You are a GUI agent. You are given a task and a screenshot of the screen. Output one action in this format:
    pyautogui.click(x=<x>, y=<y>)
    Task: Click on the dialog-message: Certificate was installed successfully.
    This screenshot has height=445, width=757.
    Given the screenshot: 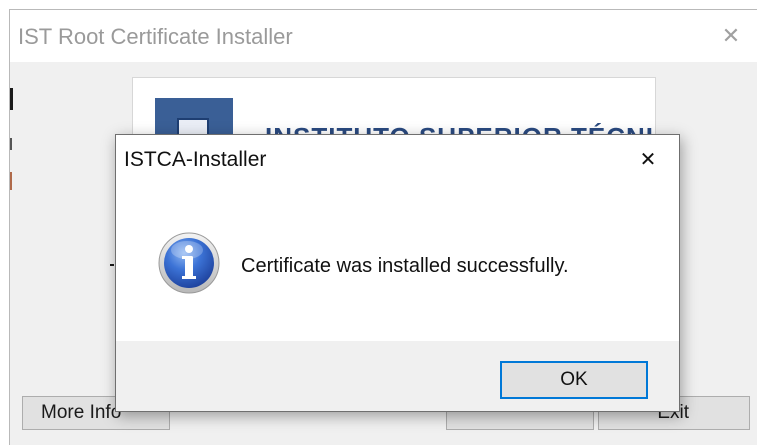 What is the action you would take?
    pyautogui.click(x=405, y=266)
    